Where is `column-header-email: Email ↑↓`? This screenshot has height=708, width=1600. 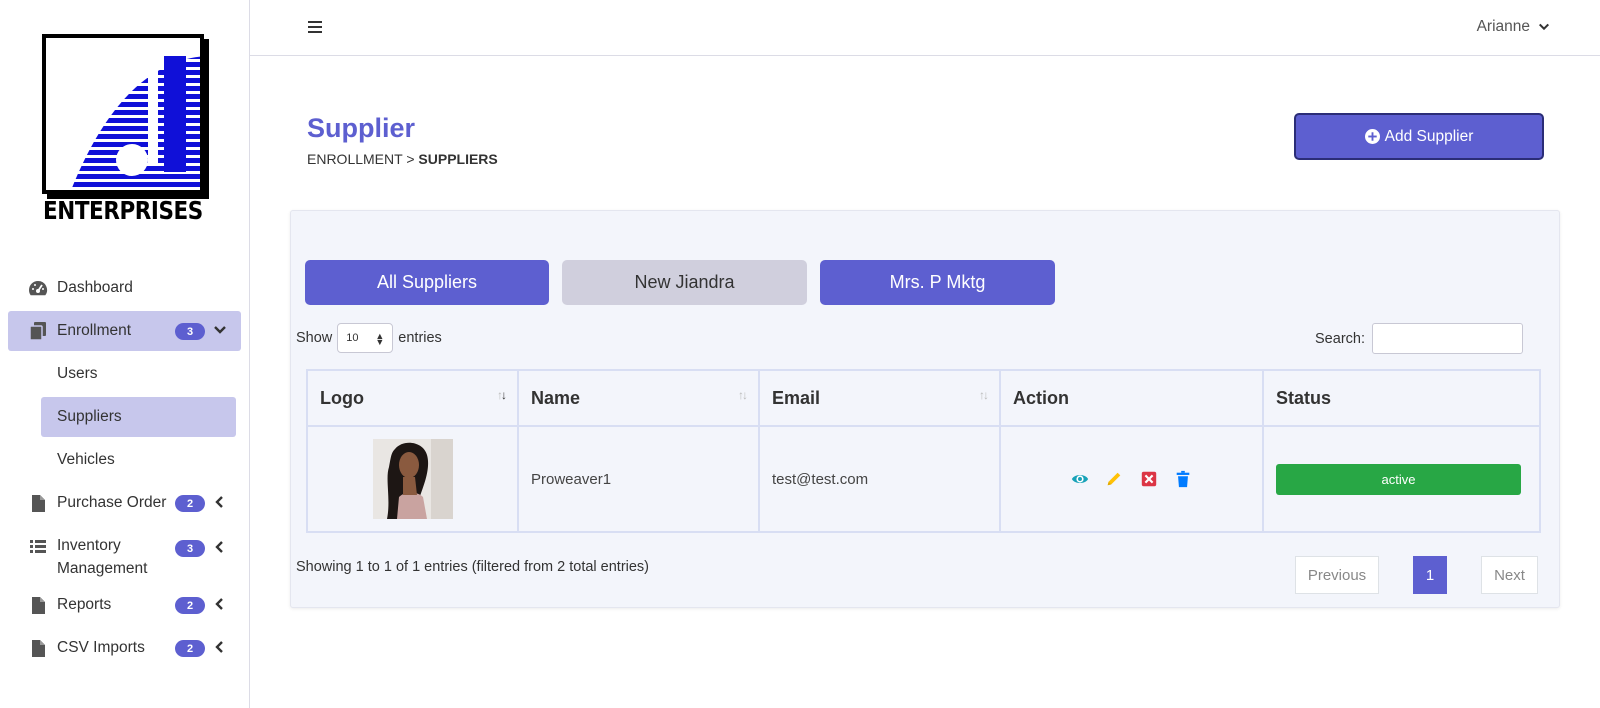 column-header-email: Email ↑↓ is located at coordinates (879, 398).